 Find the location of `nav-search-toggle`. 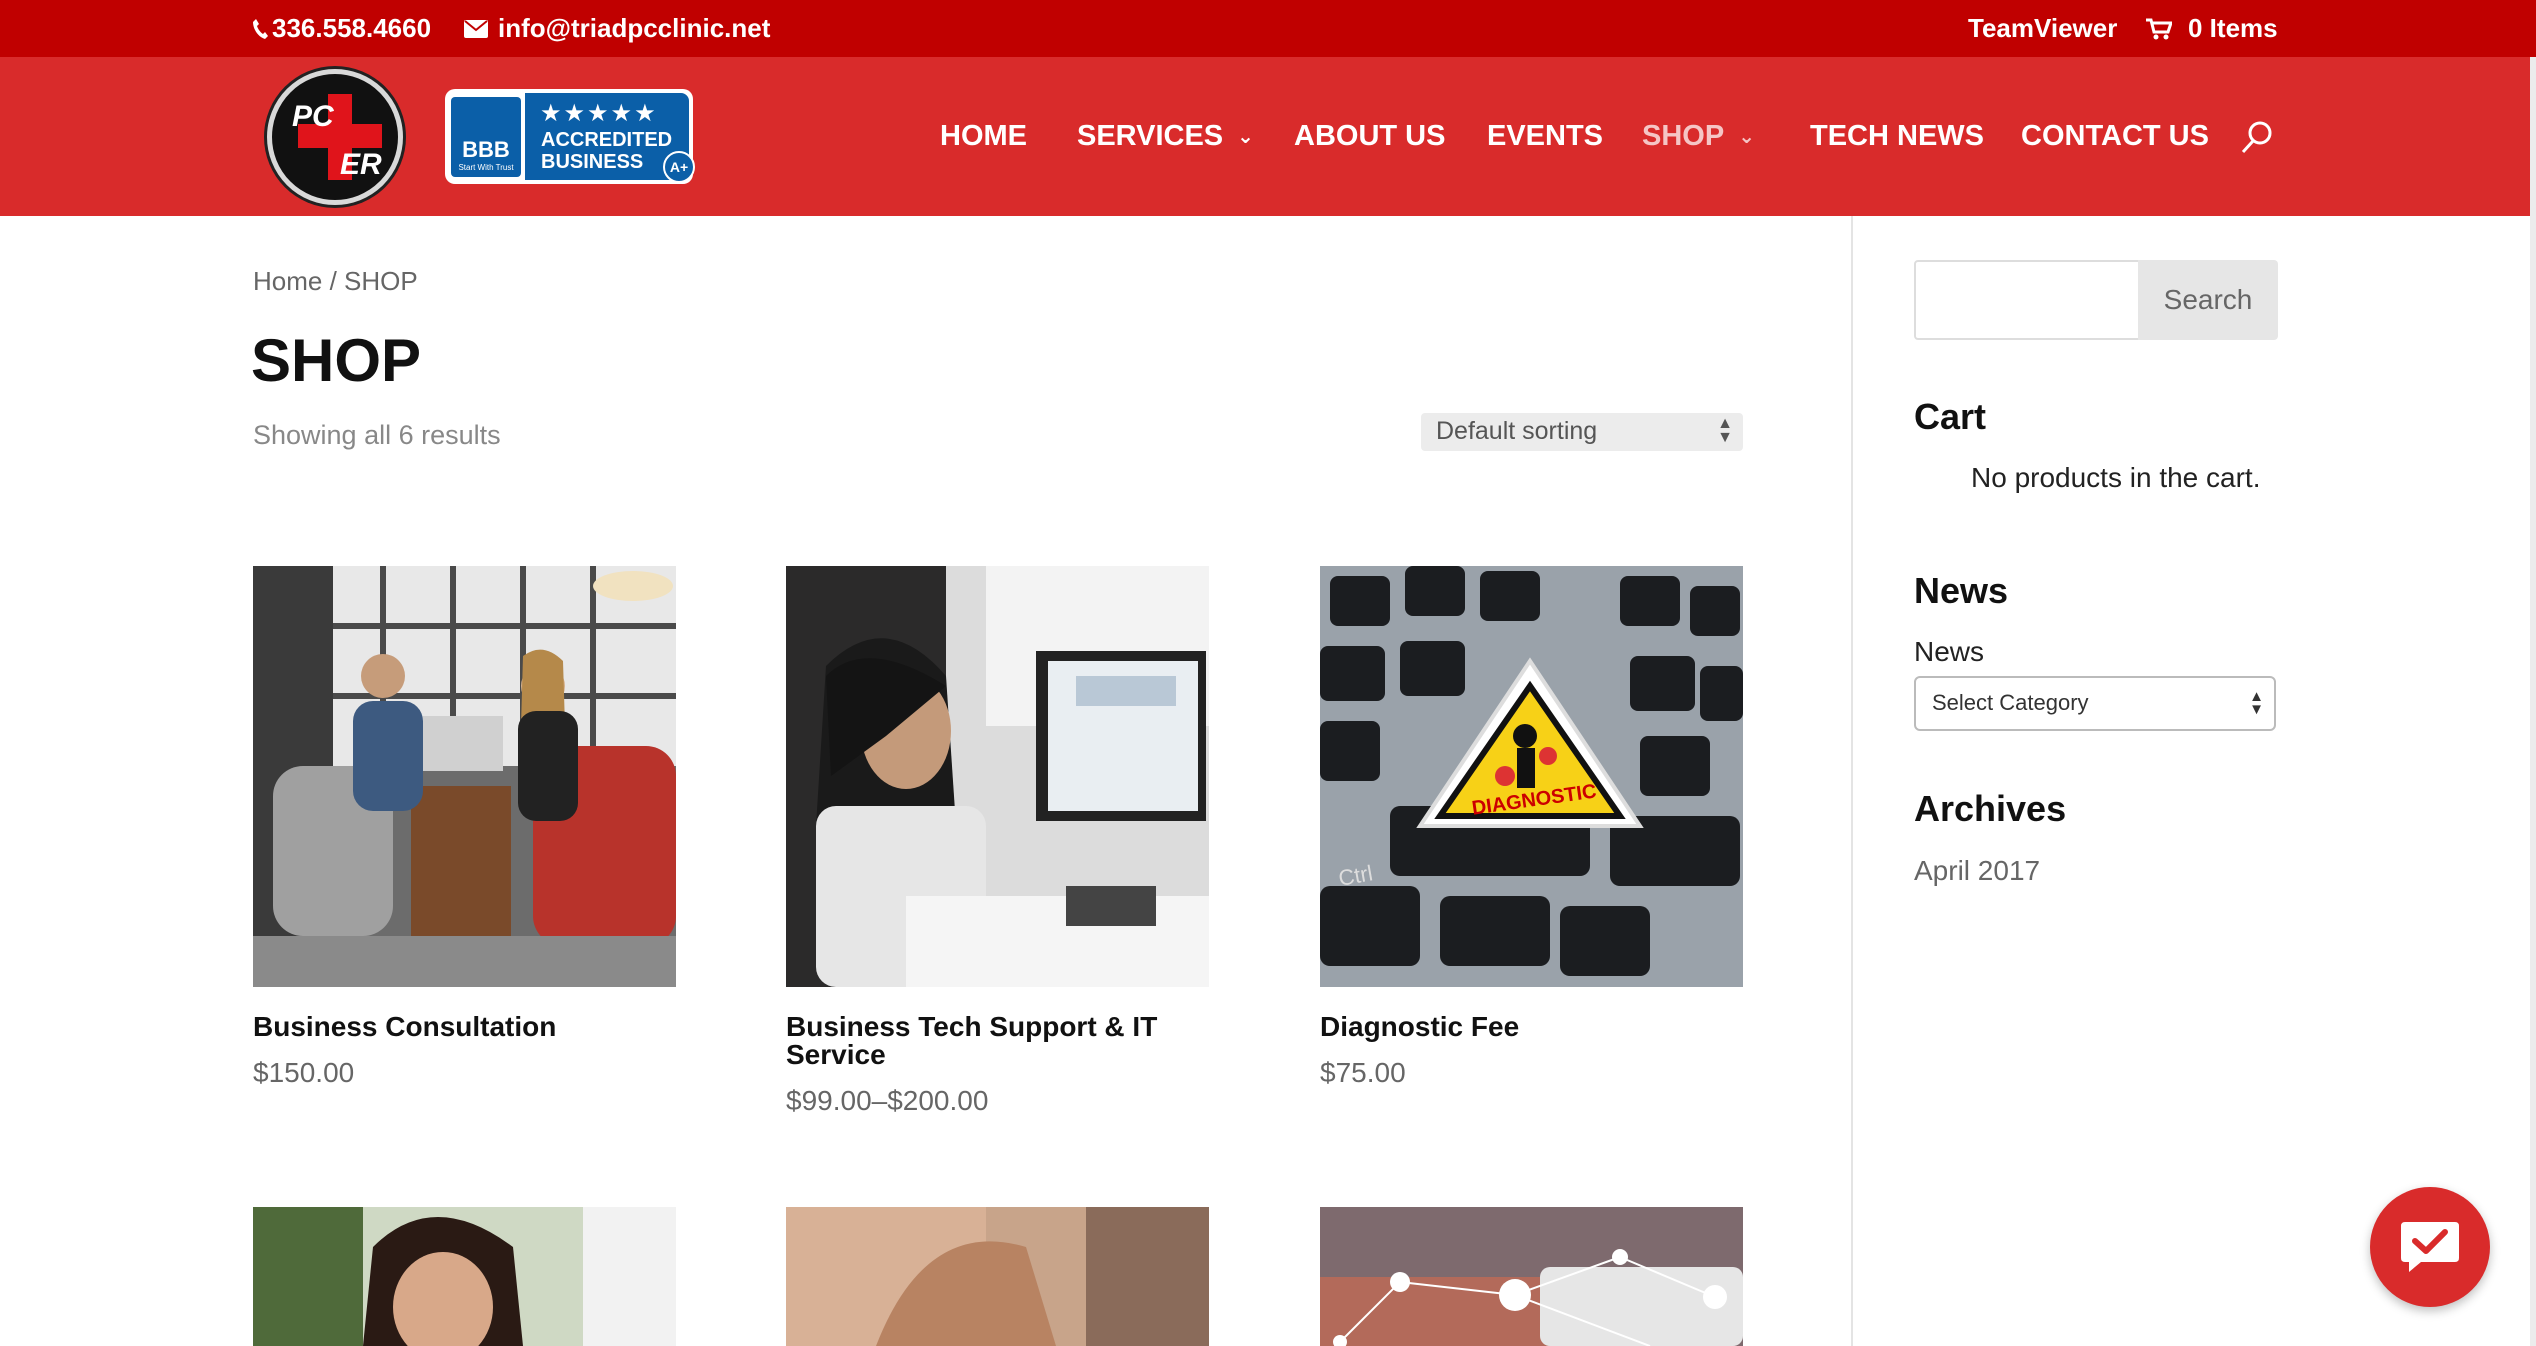

nav-search-toggle is located at coordinates (2257, 136).